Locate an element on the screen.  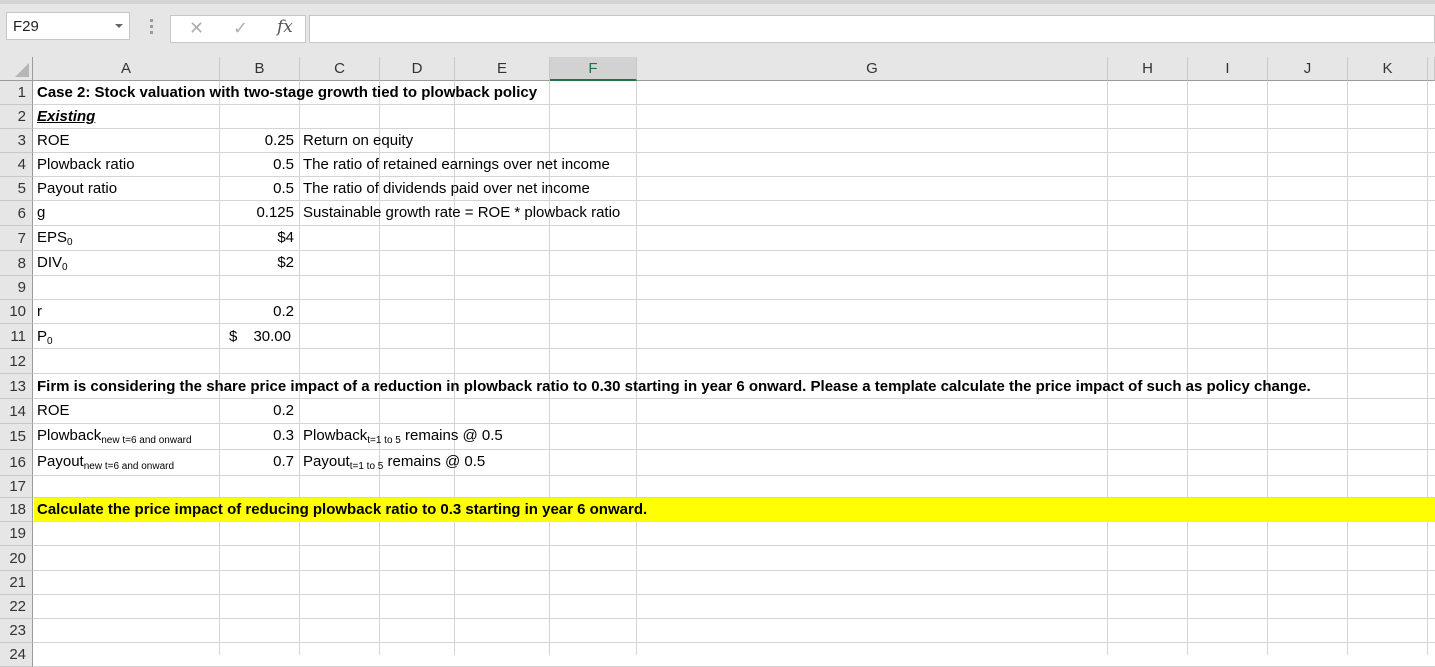
cell-A14: ROE is located at coordinates (53, 410).